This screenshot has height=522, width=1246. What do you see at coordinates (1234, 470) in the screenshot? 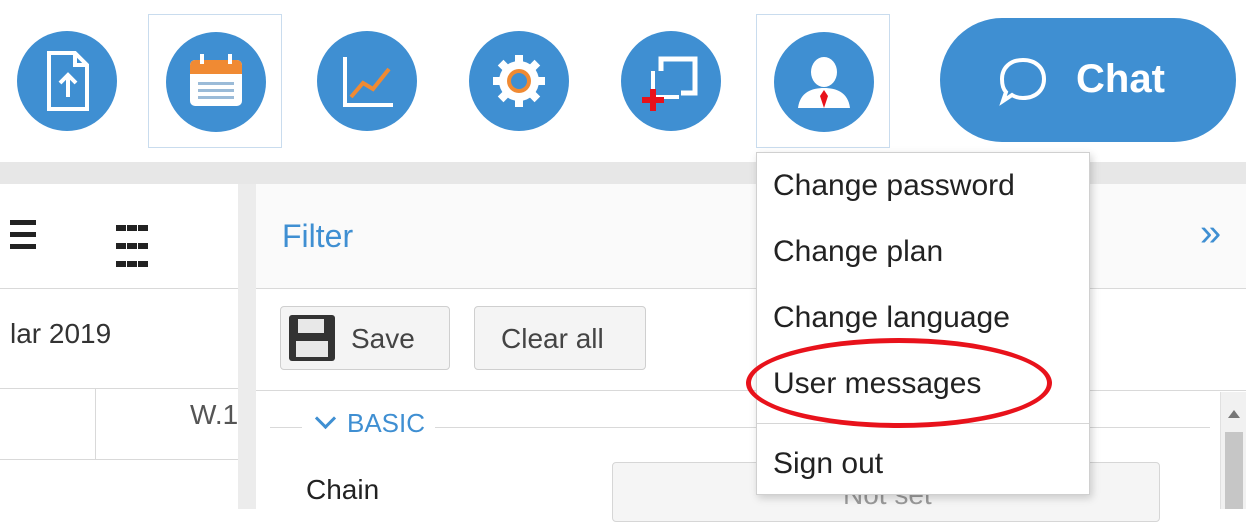
I see `scroll-thumb` at bounding box center [1234, 470].